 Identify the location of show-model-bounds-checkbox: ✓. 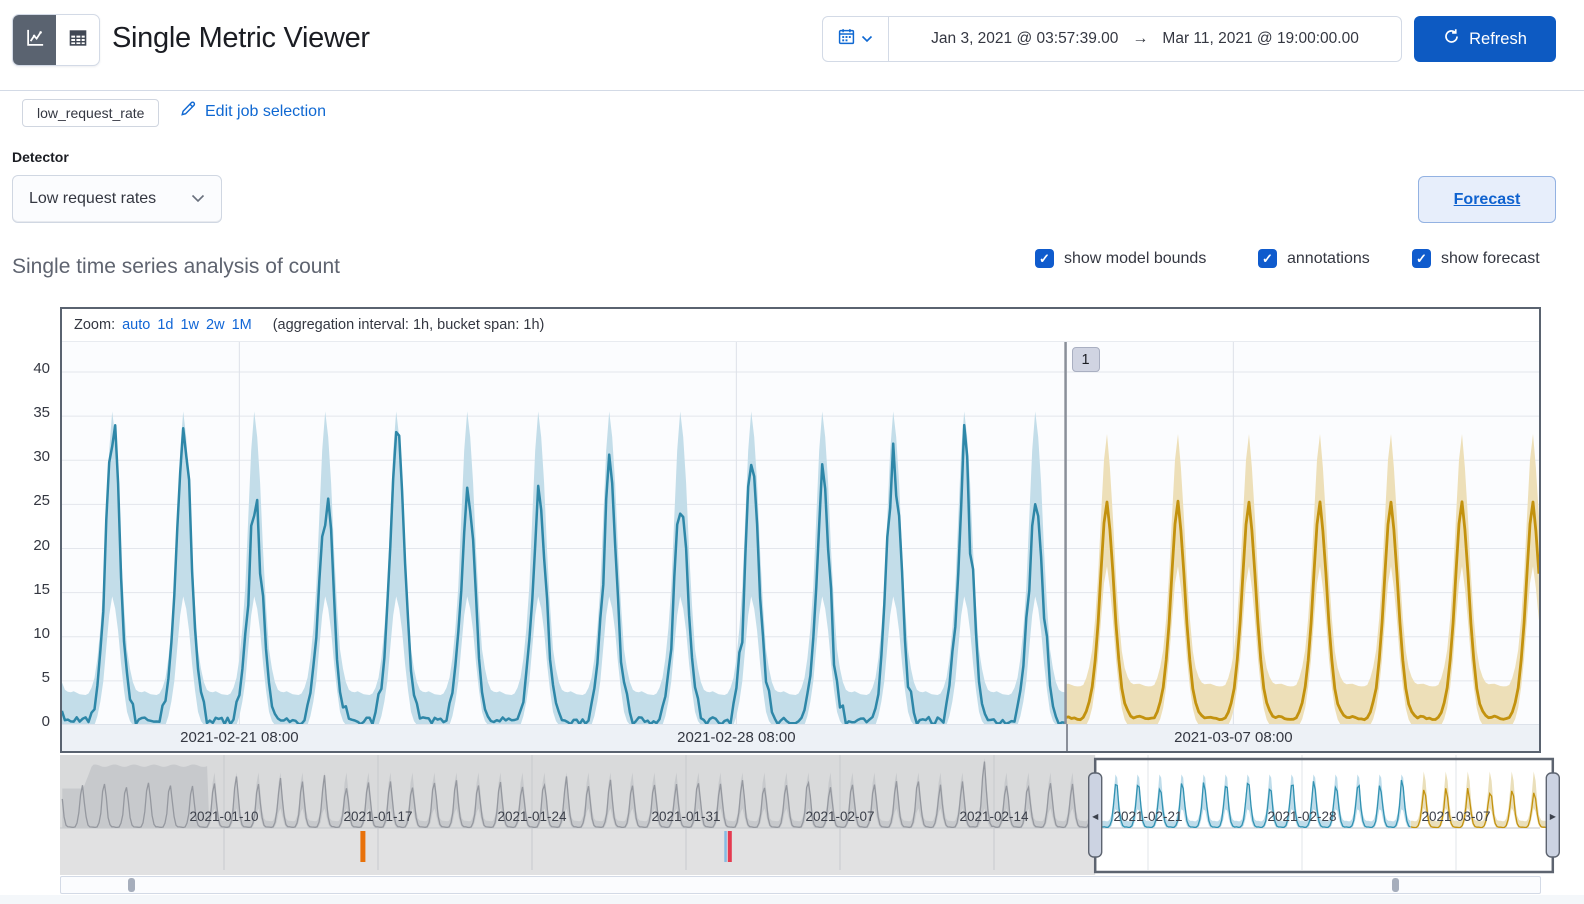
(1044, 258).